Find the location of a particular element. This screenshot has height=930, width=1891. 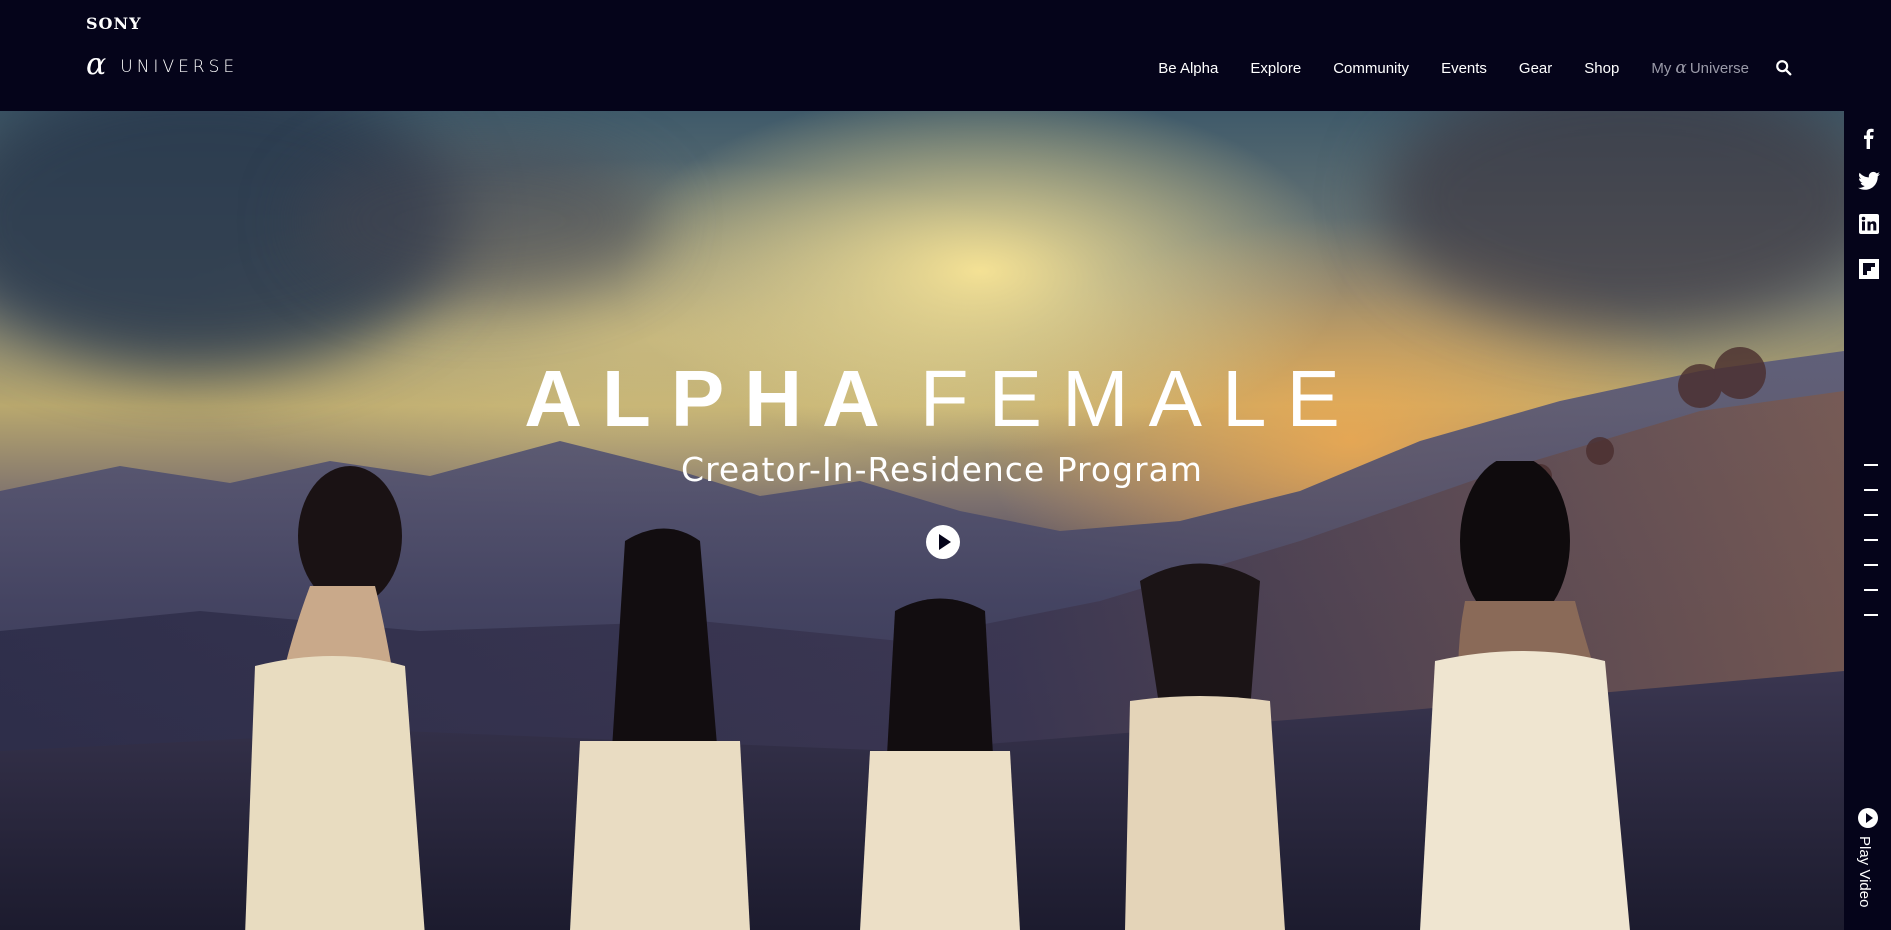

nav-my-alpha-universe: My α Universe is located at coordinates (1700, 68).